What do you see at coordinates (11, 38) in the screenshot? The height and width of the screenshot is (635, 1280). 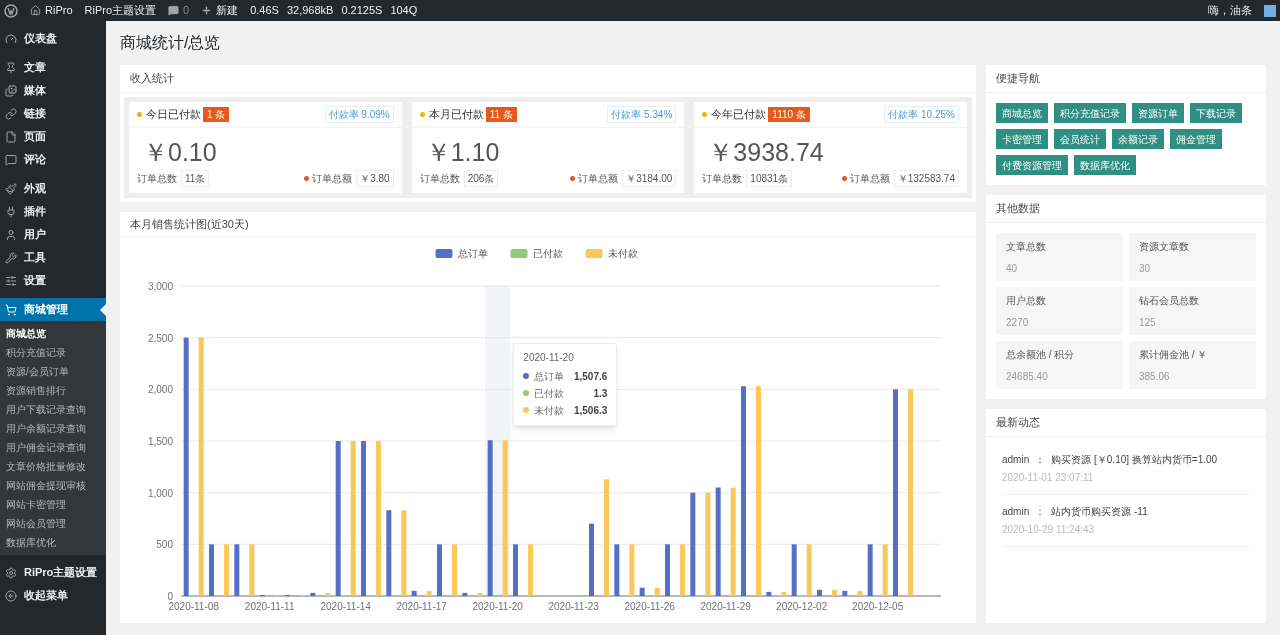 I see `dashboard-icon` at bounding box center [11, 38].